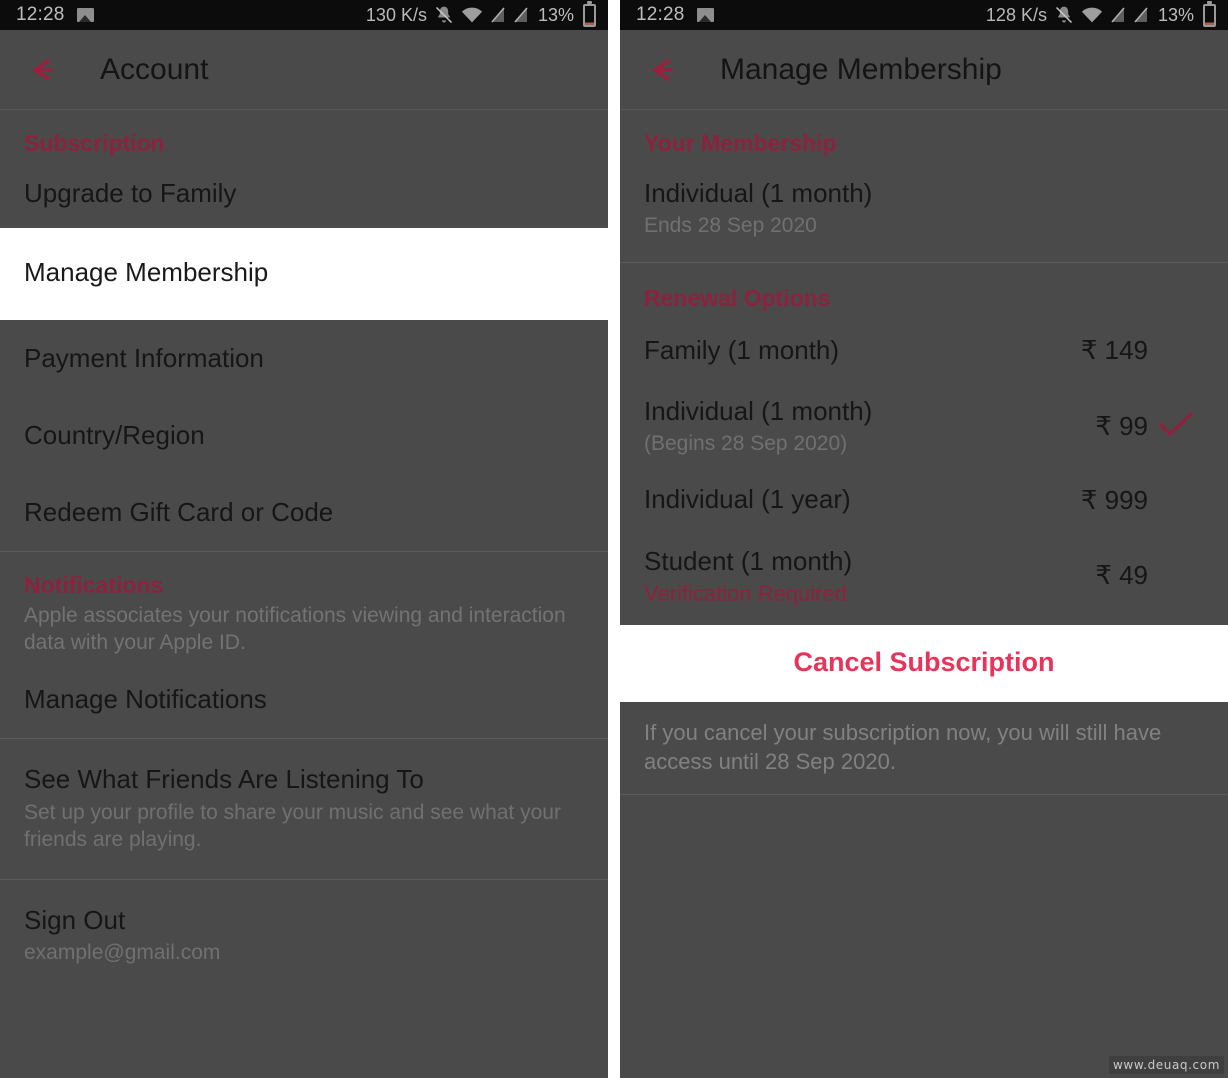 Image resolution: width=1228 pixels, height=1078 pixels. I want to click on list-item-country-region: Country/Region, so click(304, 435).